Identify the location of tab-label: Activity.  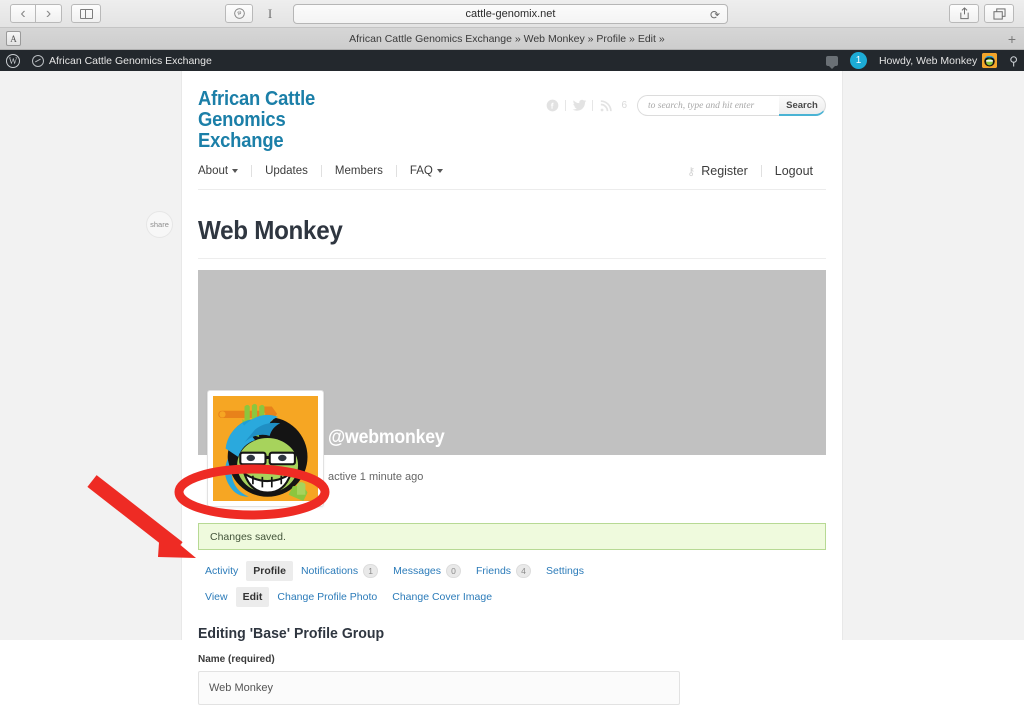
(222, 571).